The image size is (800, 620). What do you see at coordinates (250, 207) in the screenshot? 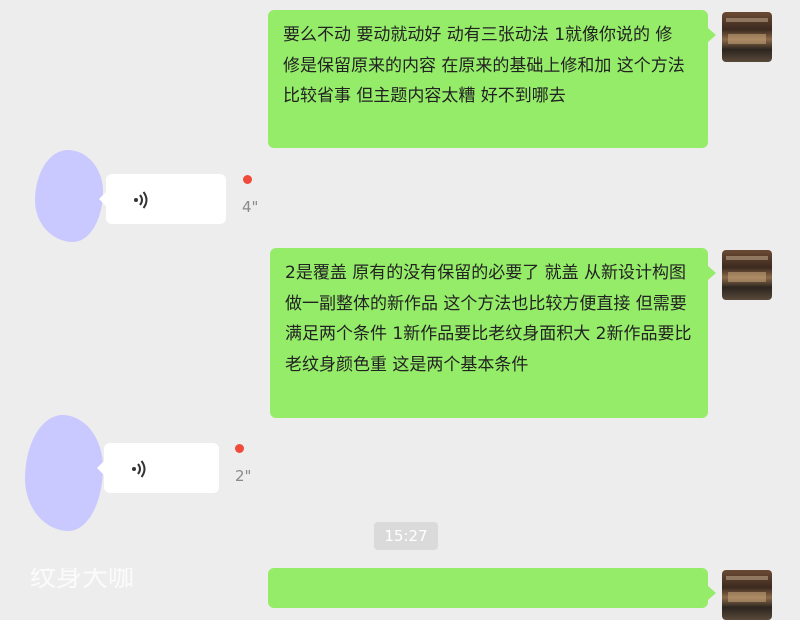
I see `voice-duration: 4"` at bounding box center [250, 207].